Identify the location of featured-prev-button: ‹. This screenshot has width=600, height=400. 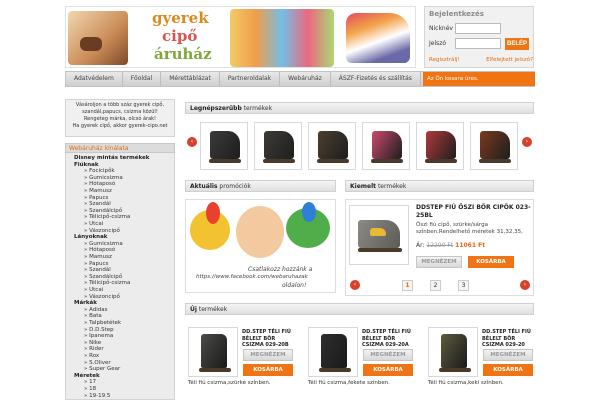
(355, 285).